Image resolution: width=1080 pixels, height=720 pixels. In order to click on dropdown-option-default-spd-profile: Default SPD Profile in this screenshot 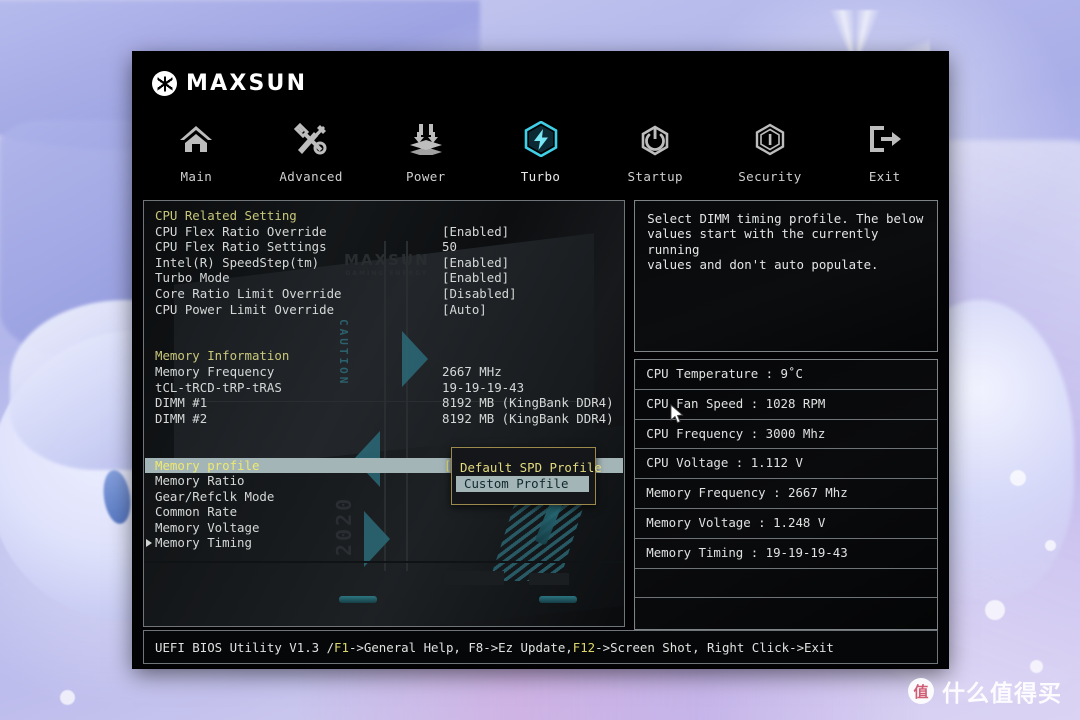, I will do `click(527, 468)`.